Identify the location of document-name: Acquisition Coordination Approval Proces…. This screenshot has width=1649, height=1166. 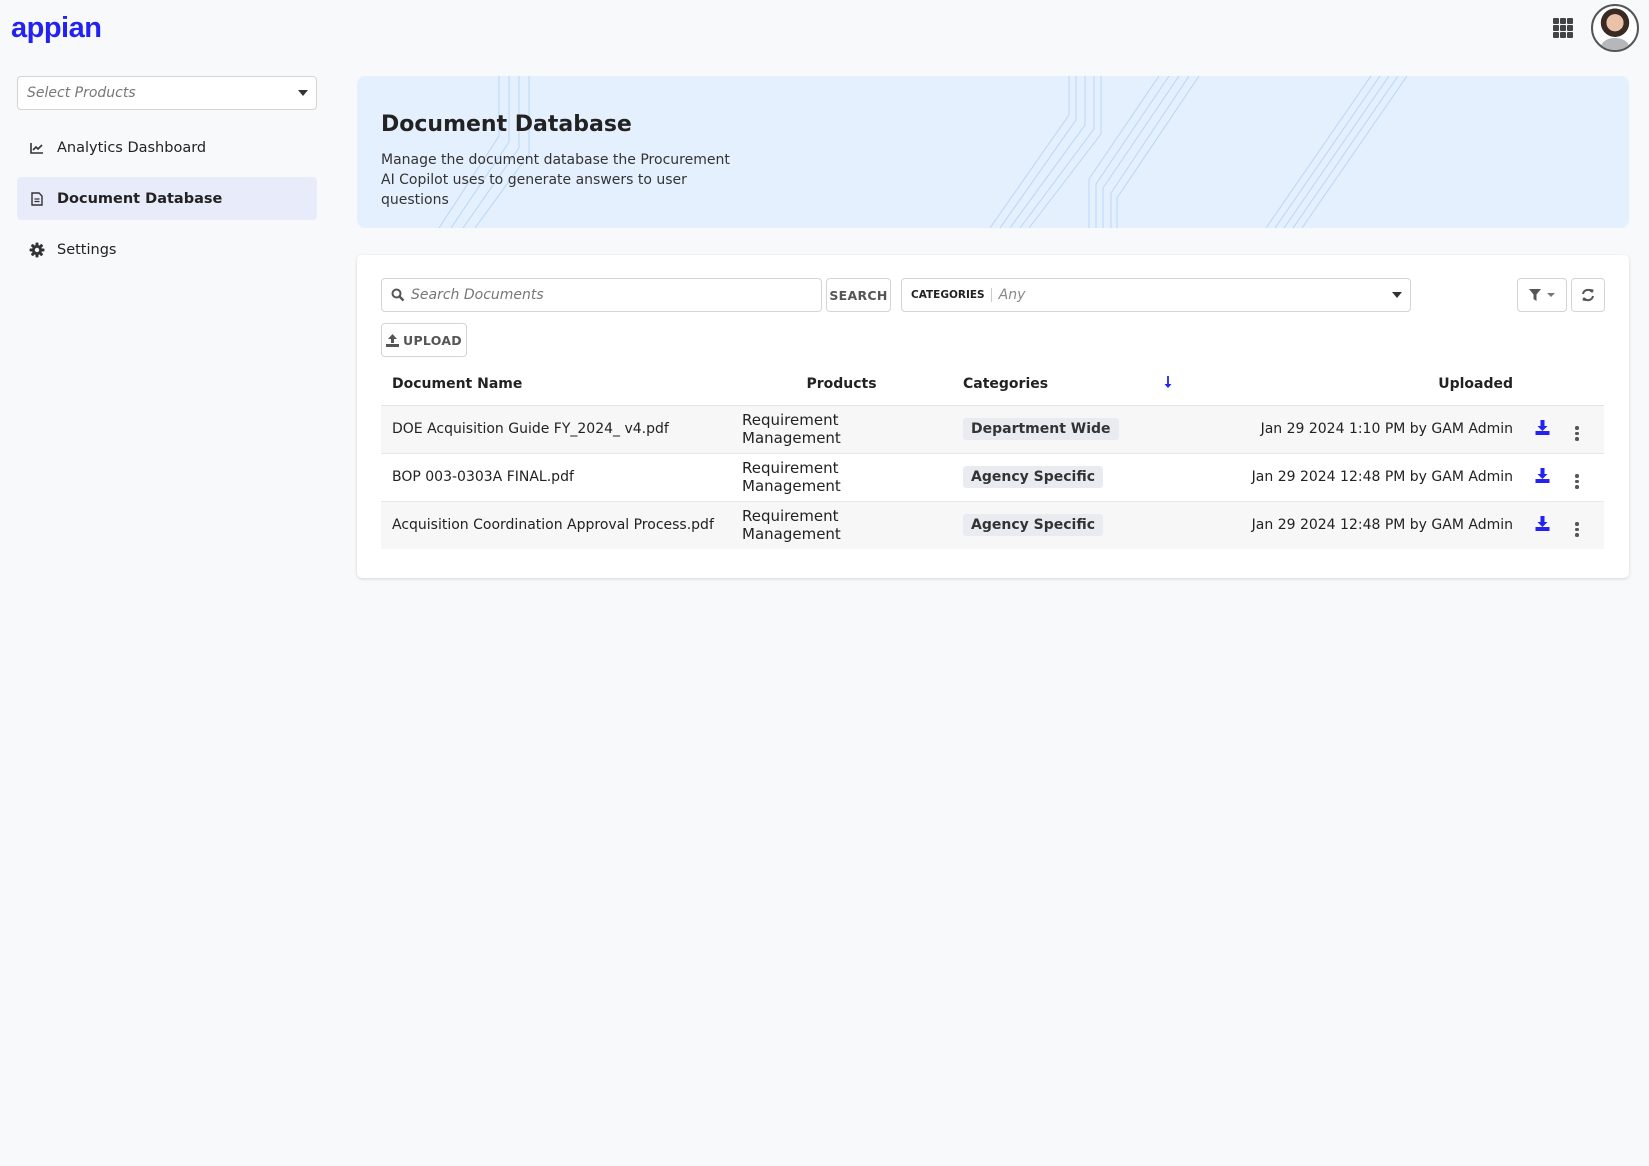
(556, 525).